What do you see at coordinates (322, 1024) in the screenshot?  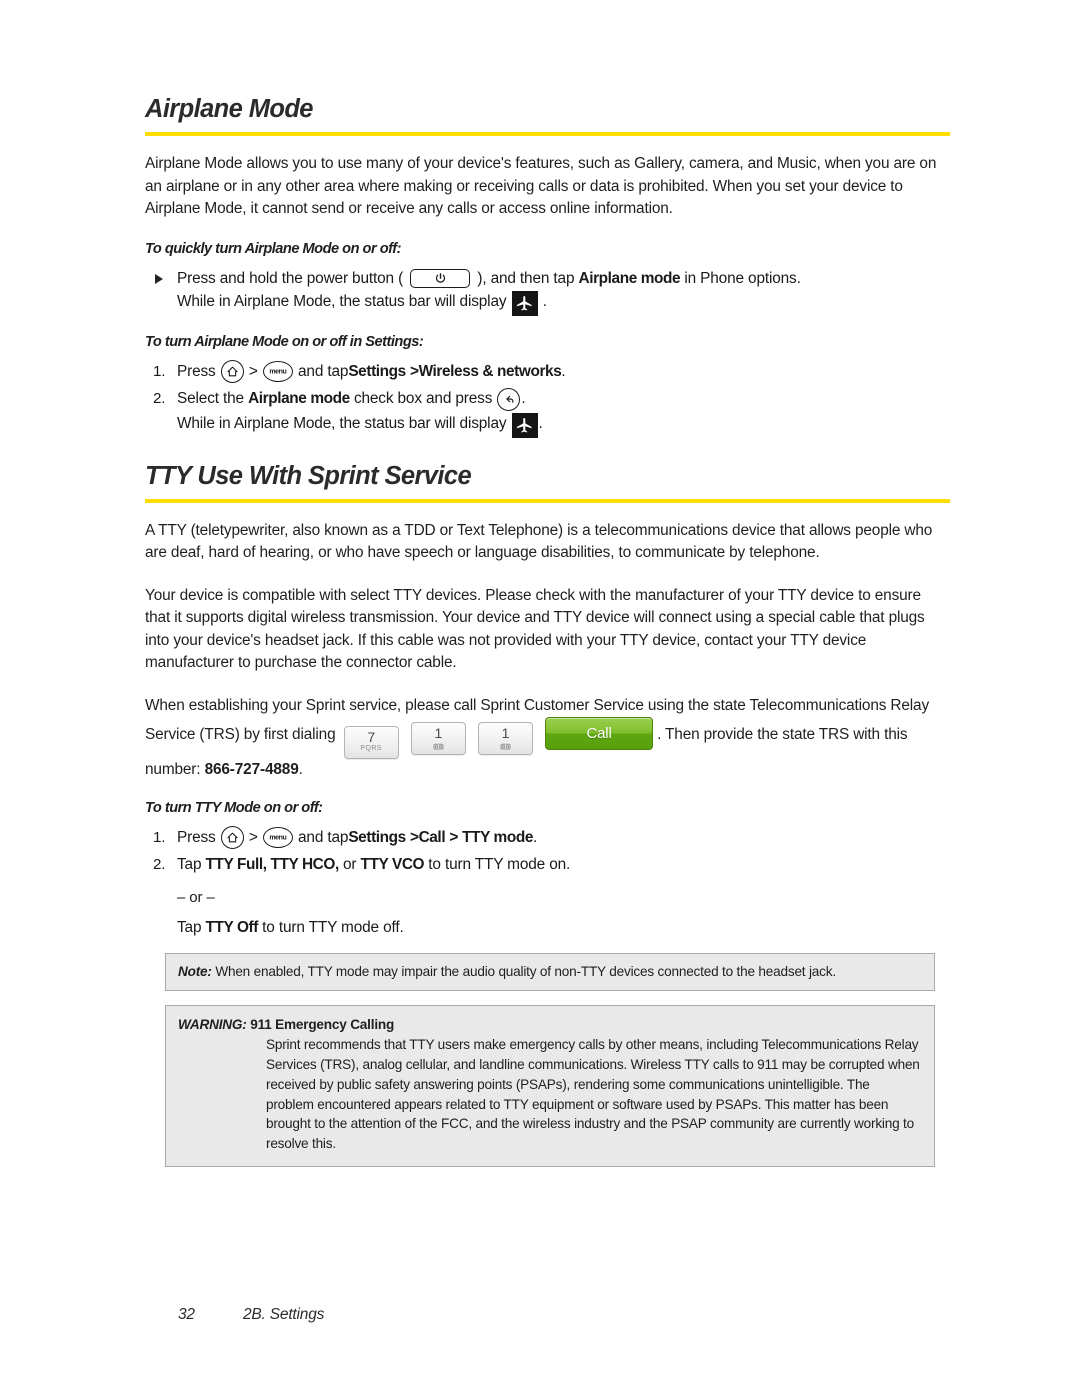 I see `warning-title: 911 Emergency Calling` at bounding box center [322, 1024].